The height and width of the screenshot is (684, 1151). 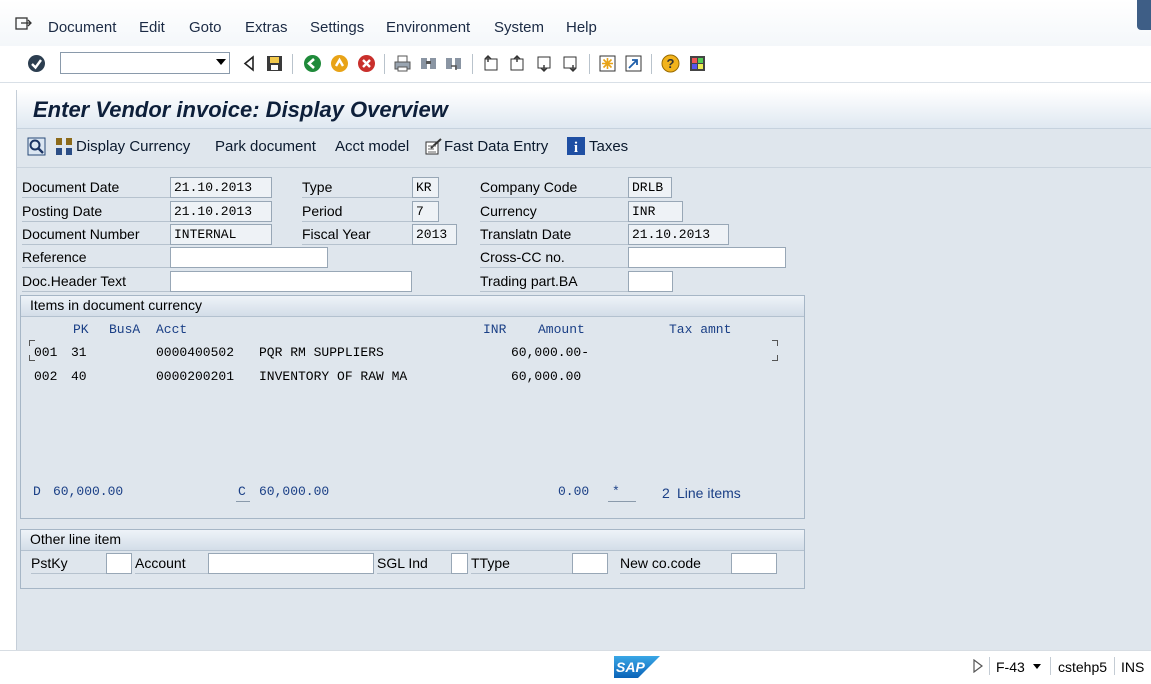 What do you see at coordinates (221, 187) in the screenshot?
I see `document-date-field: 21.10.2013` at bounding box center [221, 187].